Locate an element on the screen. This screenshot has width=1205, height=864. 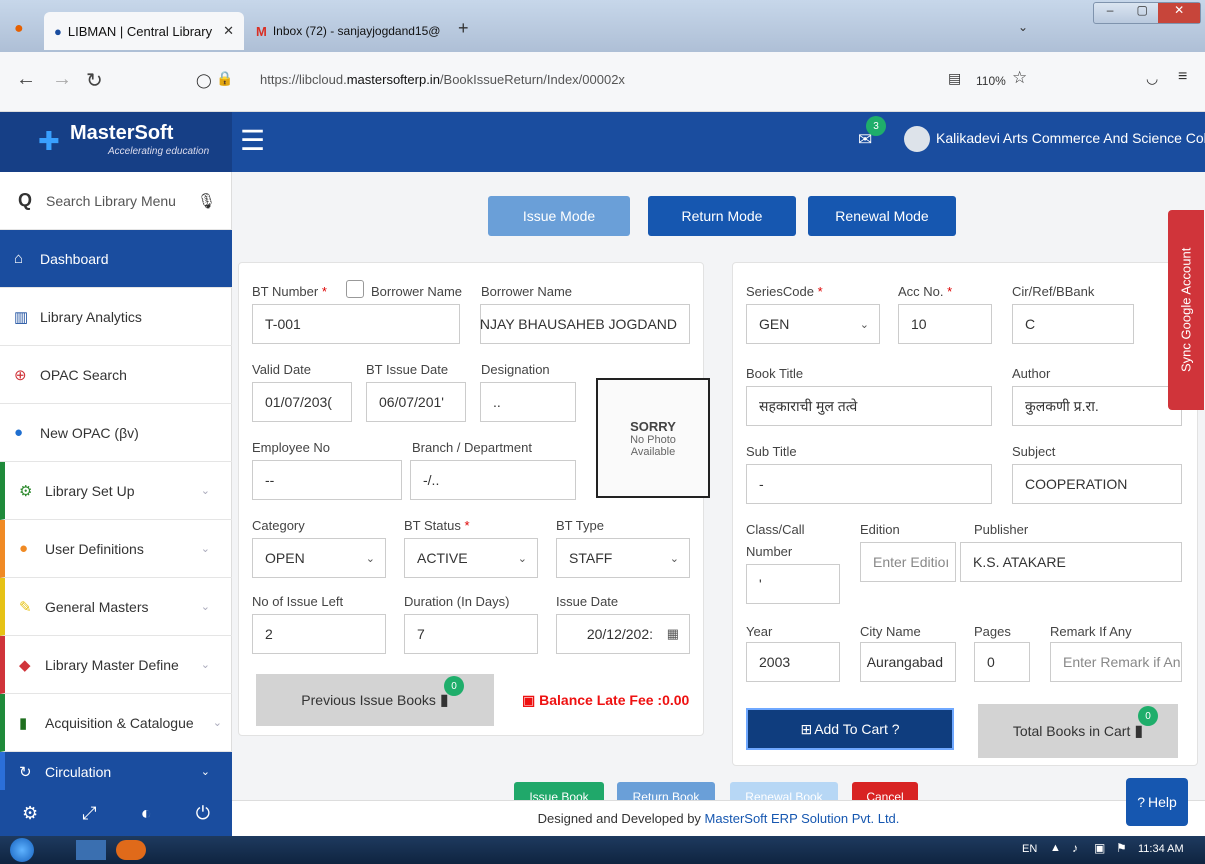
subject-input: COOPERATION is located at coordinates (1097, 484).